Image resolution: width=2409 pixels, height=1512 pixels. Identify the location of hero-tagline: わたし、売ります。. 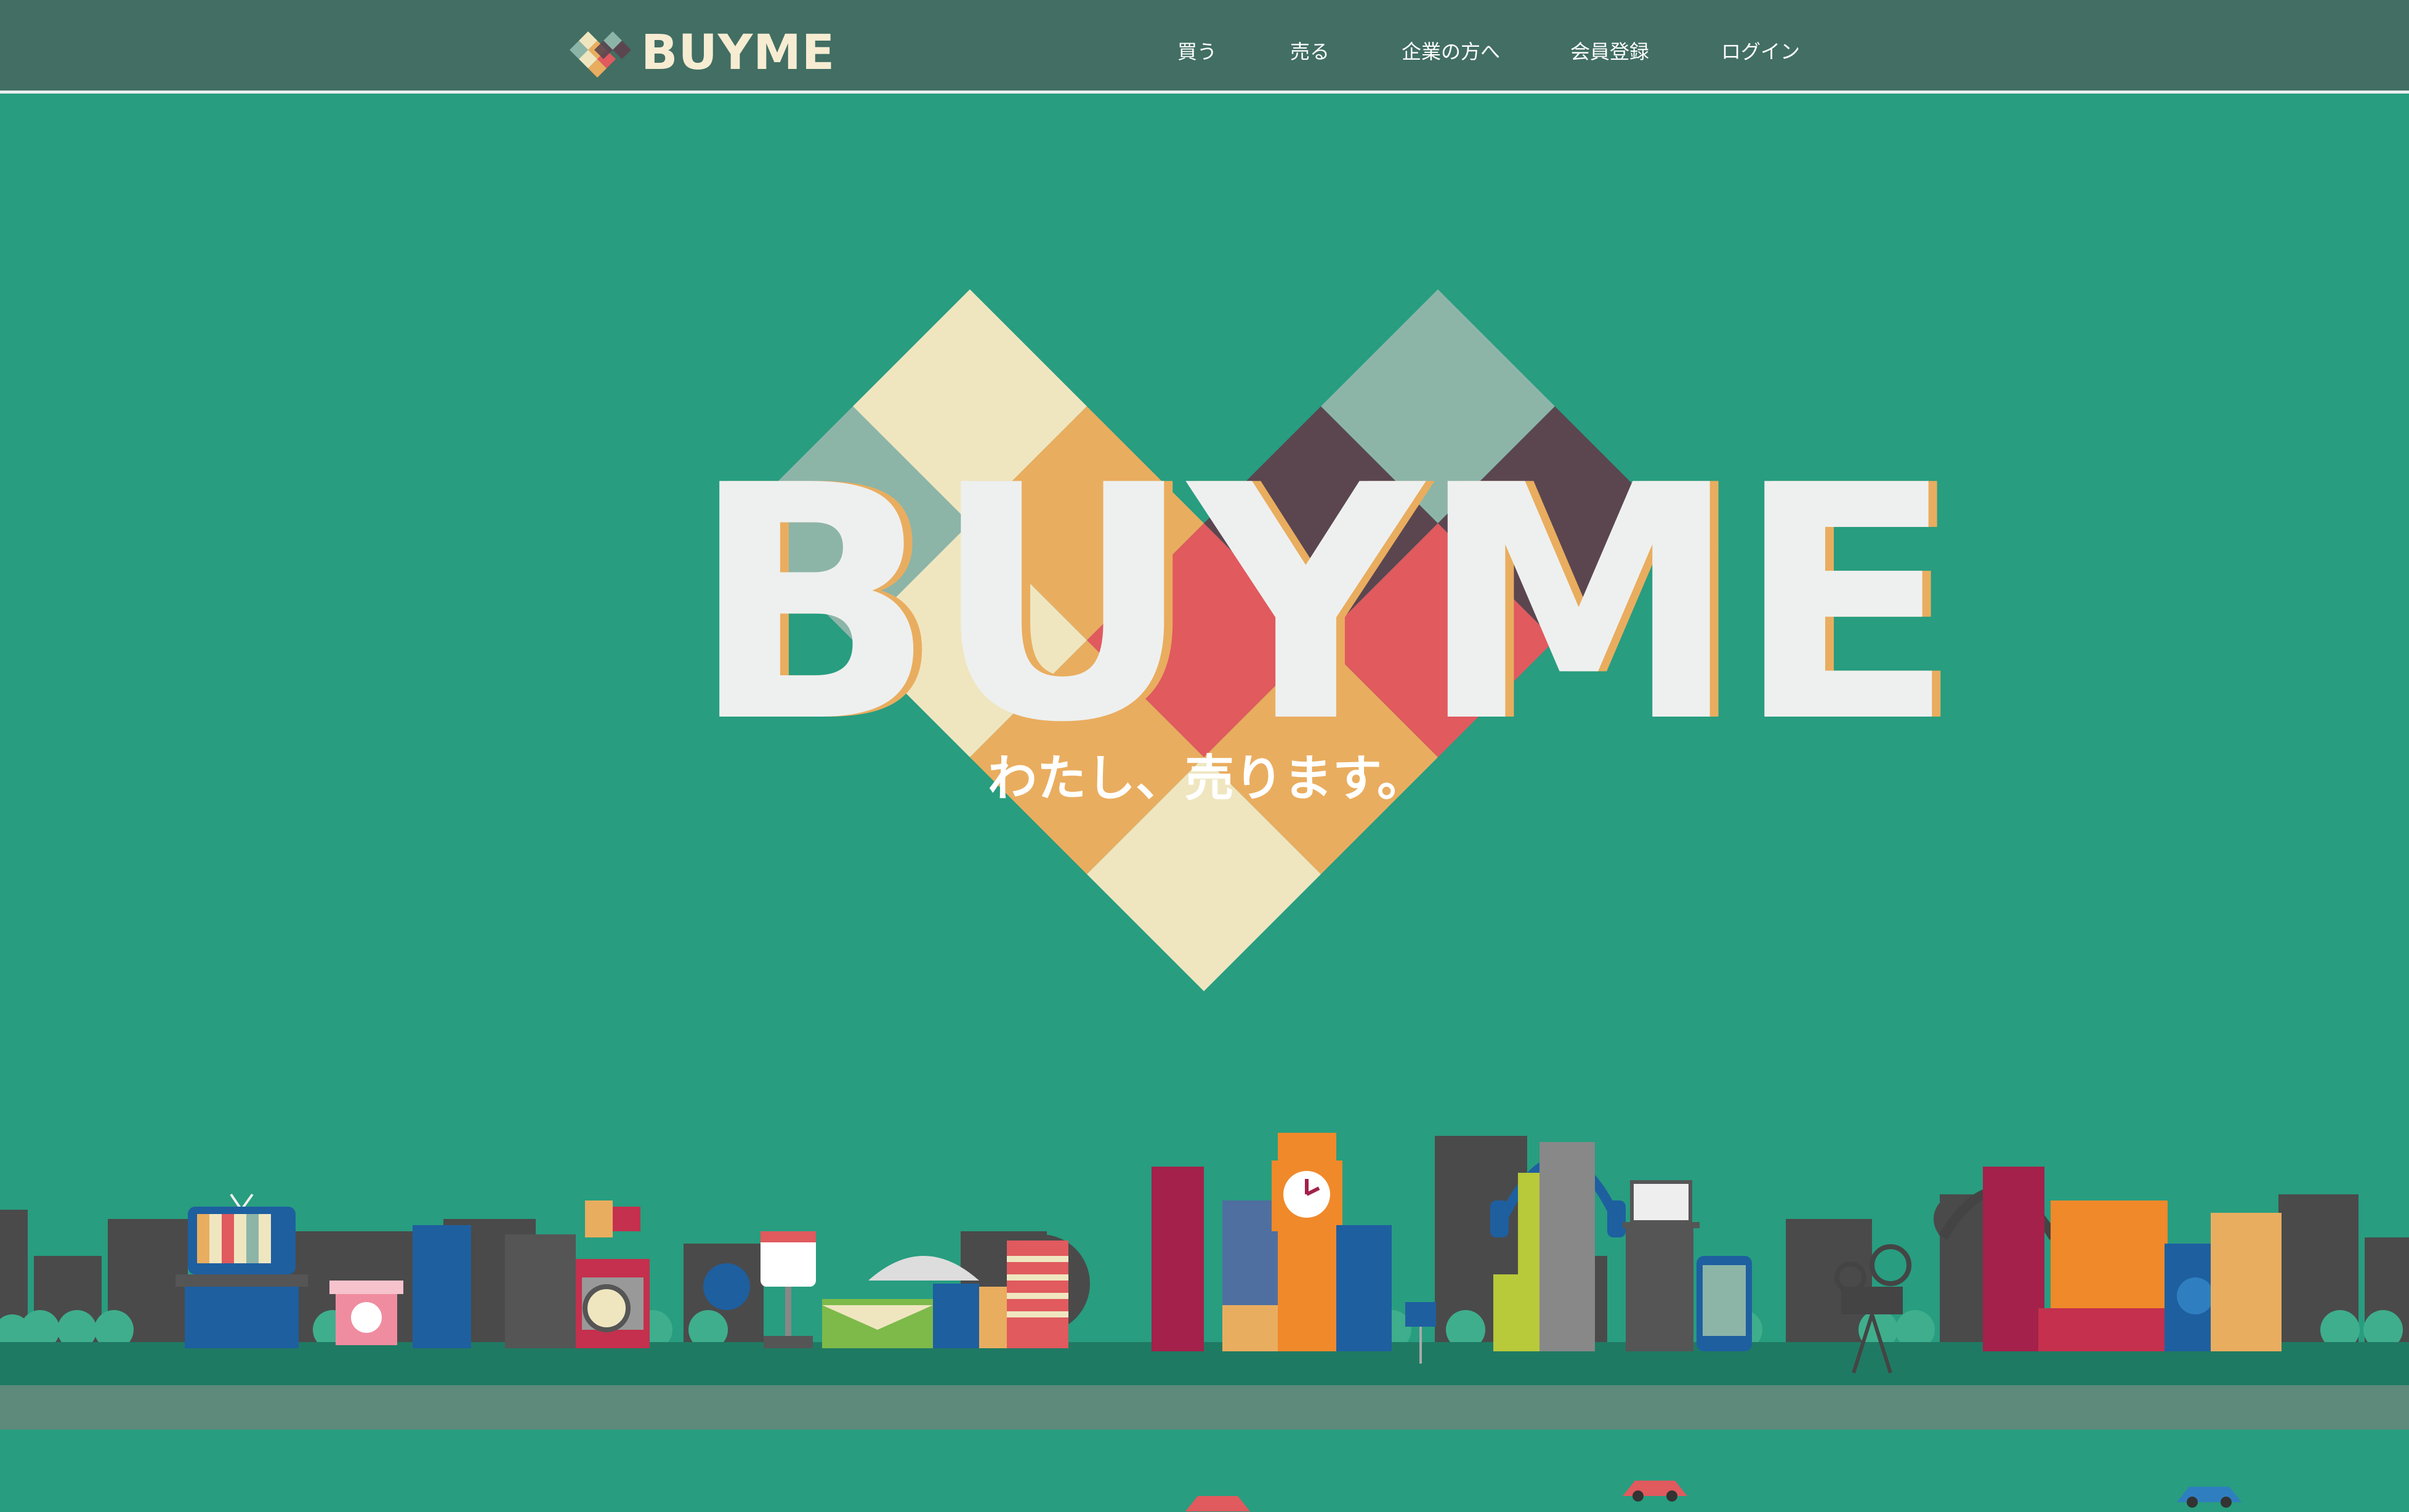
(1207, 779).